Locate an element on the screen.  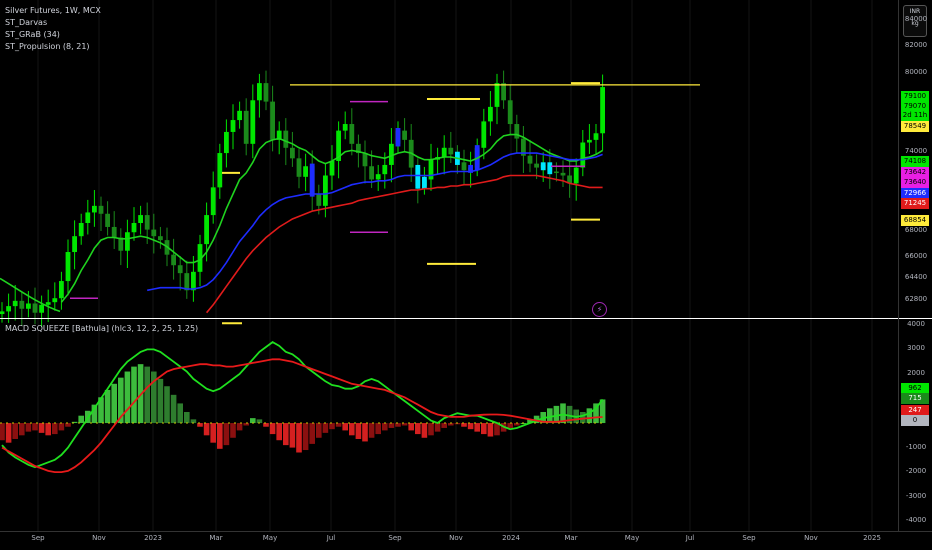
price-marker: 78549 is located at coordinates (915, 126).